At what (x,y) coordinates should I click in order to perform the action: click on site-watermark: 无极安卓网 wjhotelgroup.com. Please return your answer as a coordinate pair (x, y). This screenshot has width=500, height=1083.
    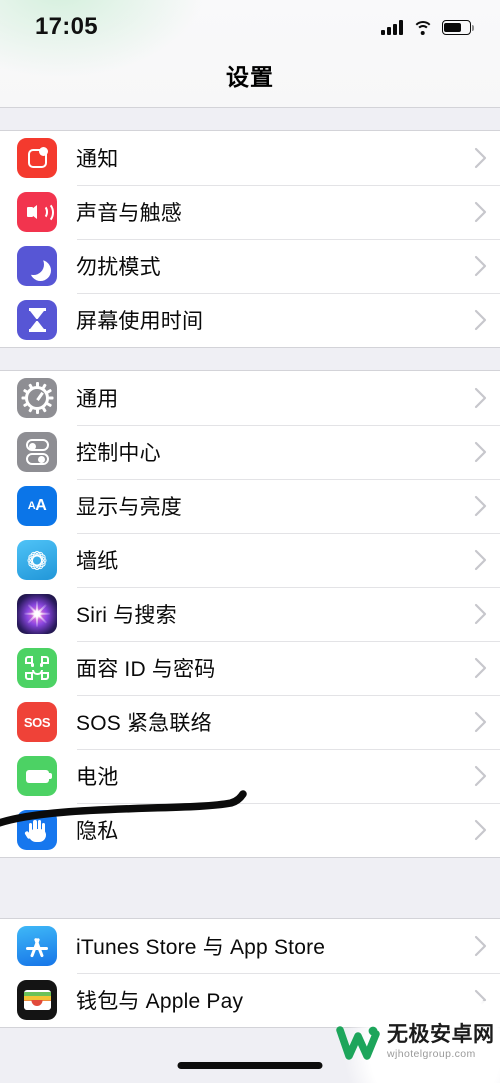
    Looking at the image, I should click on (415, 1042).